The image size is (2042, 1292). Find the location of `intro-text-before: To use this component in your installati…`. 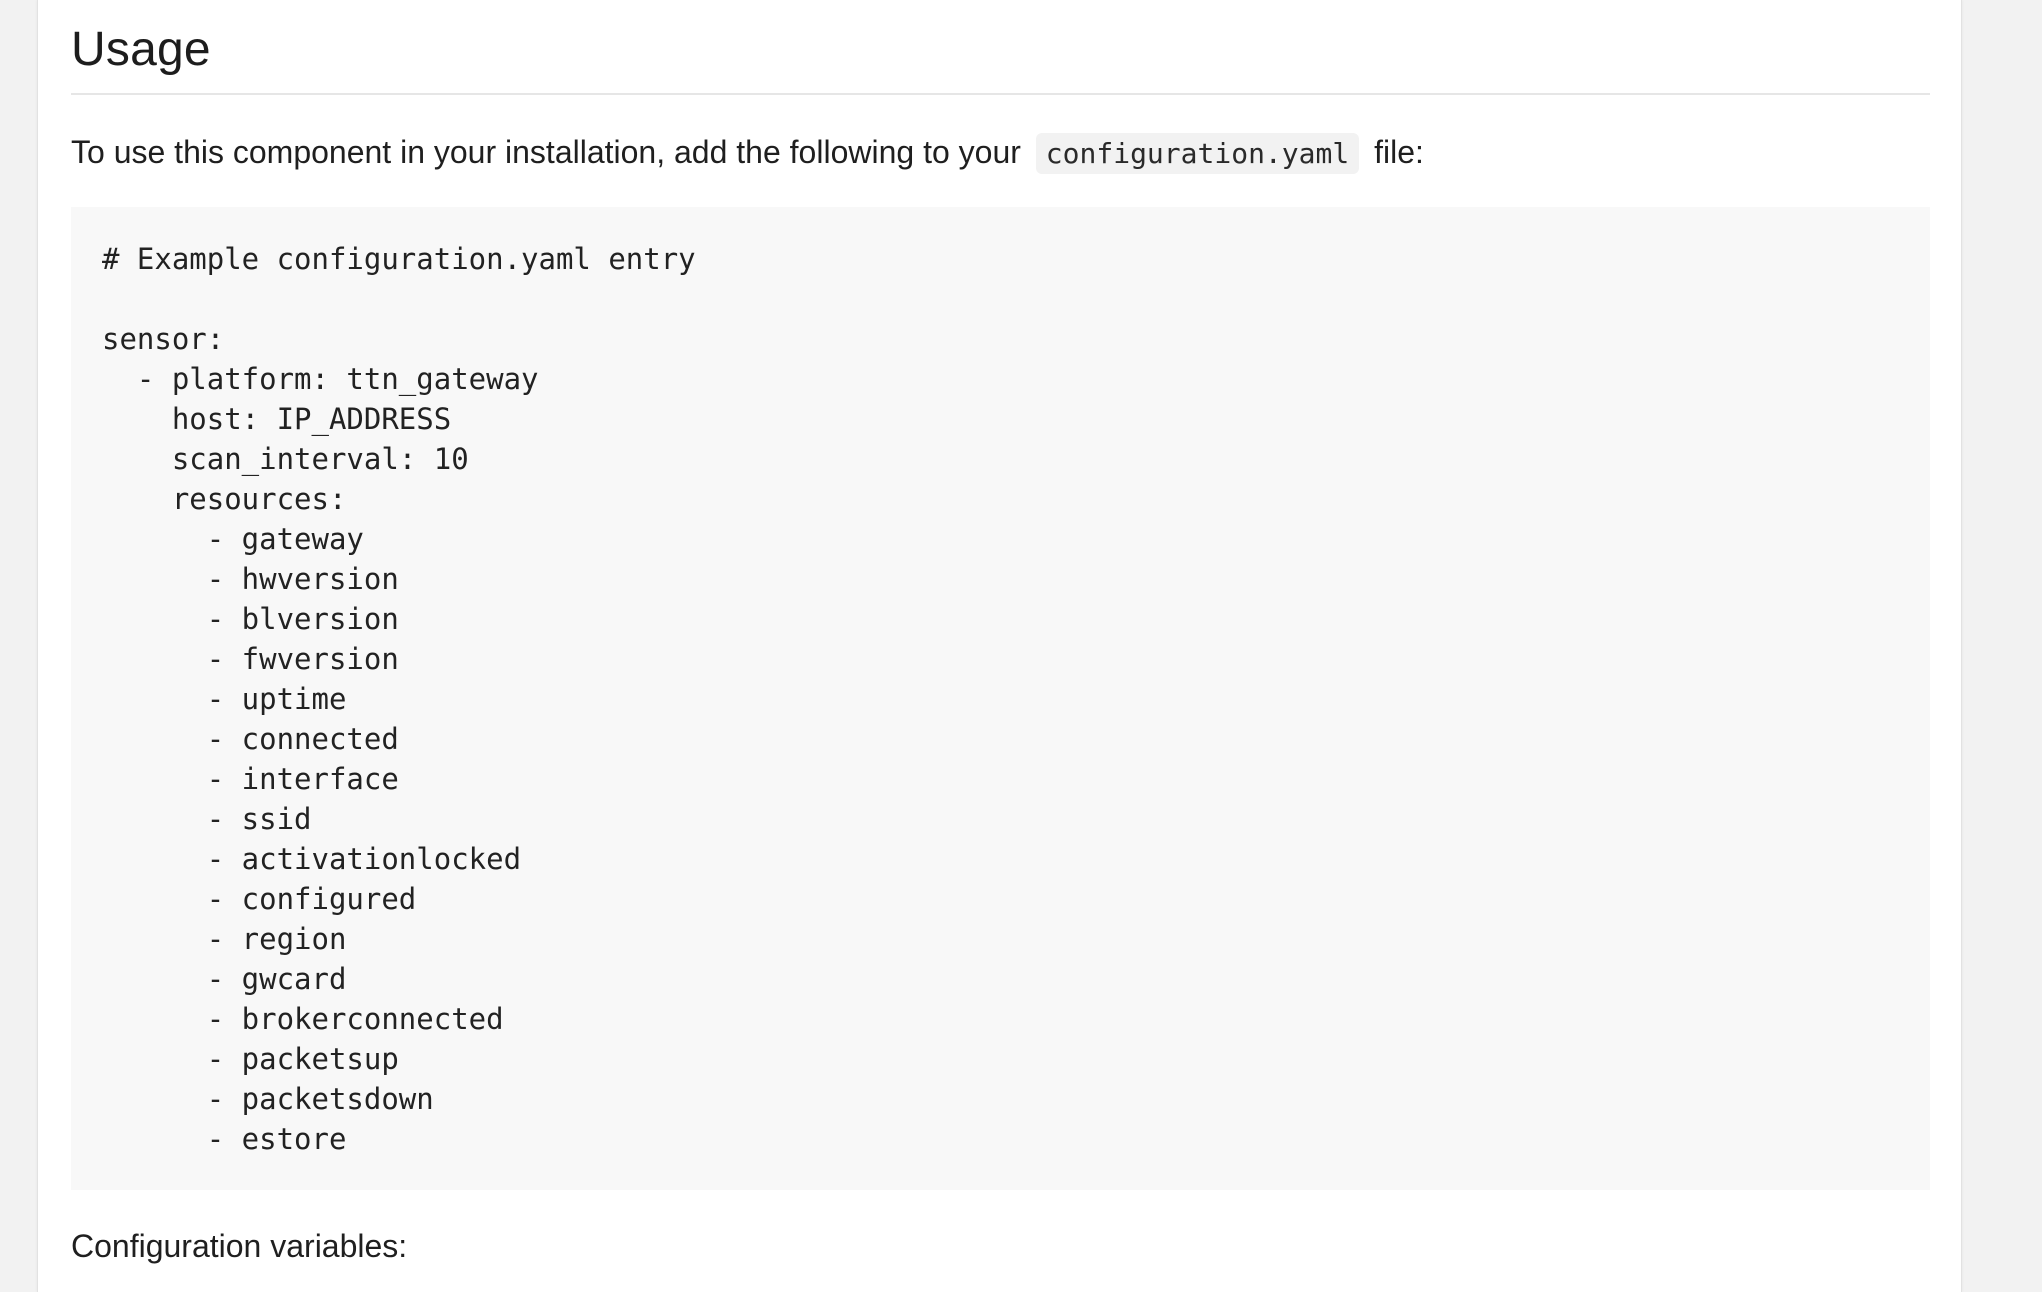

intro-text-before: To use this component in your installati… is located at coordinates (546, 152).